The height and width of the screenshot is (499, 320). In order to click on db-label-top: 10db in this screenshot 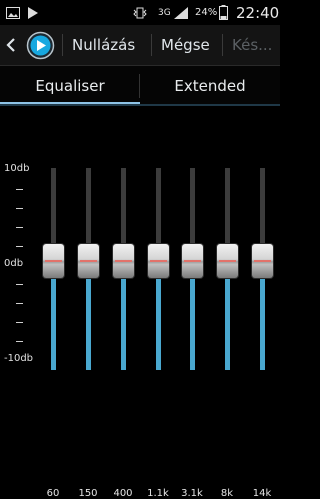, I will do `click(17, 168)`.